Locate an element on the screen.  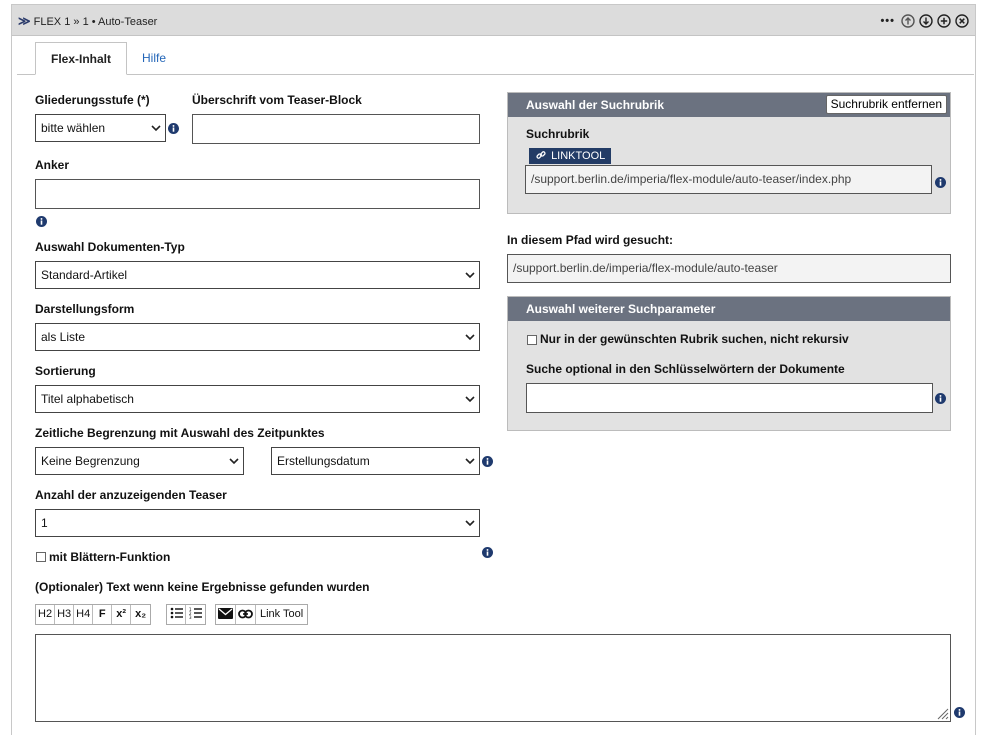
darstellung-label: Darstellungsform is located at coordinates (85, 309).